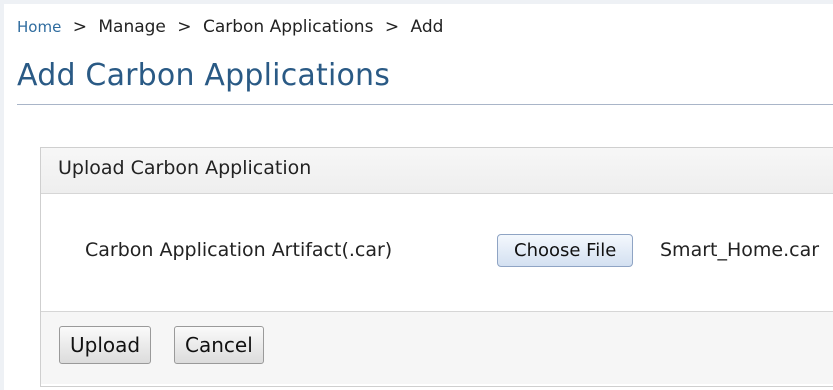  Describe the element at coordinates (204, 75) in the screenshot. I see `page-title: Add Carbon Applications` at that location.